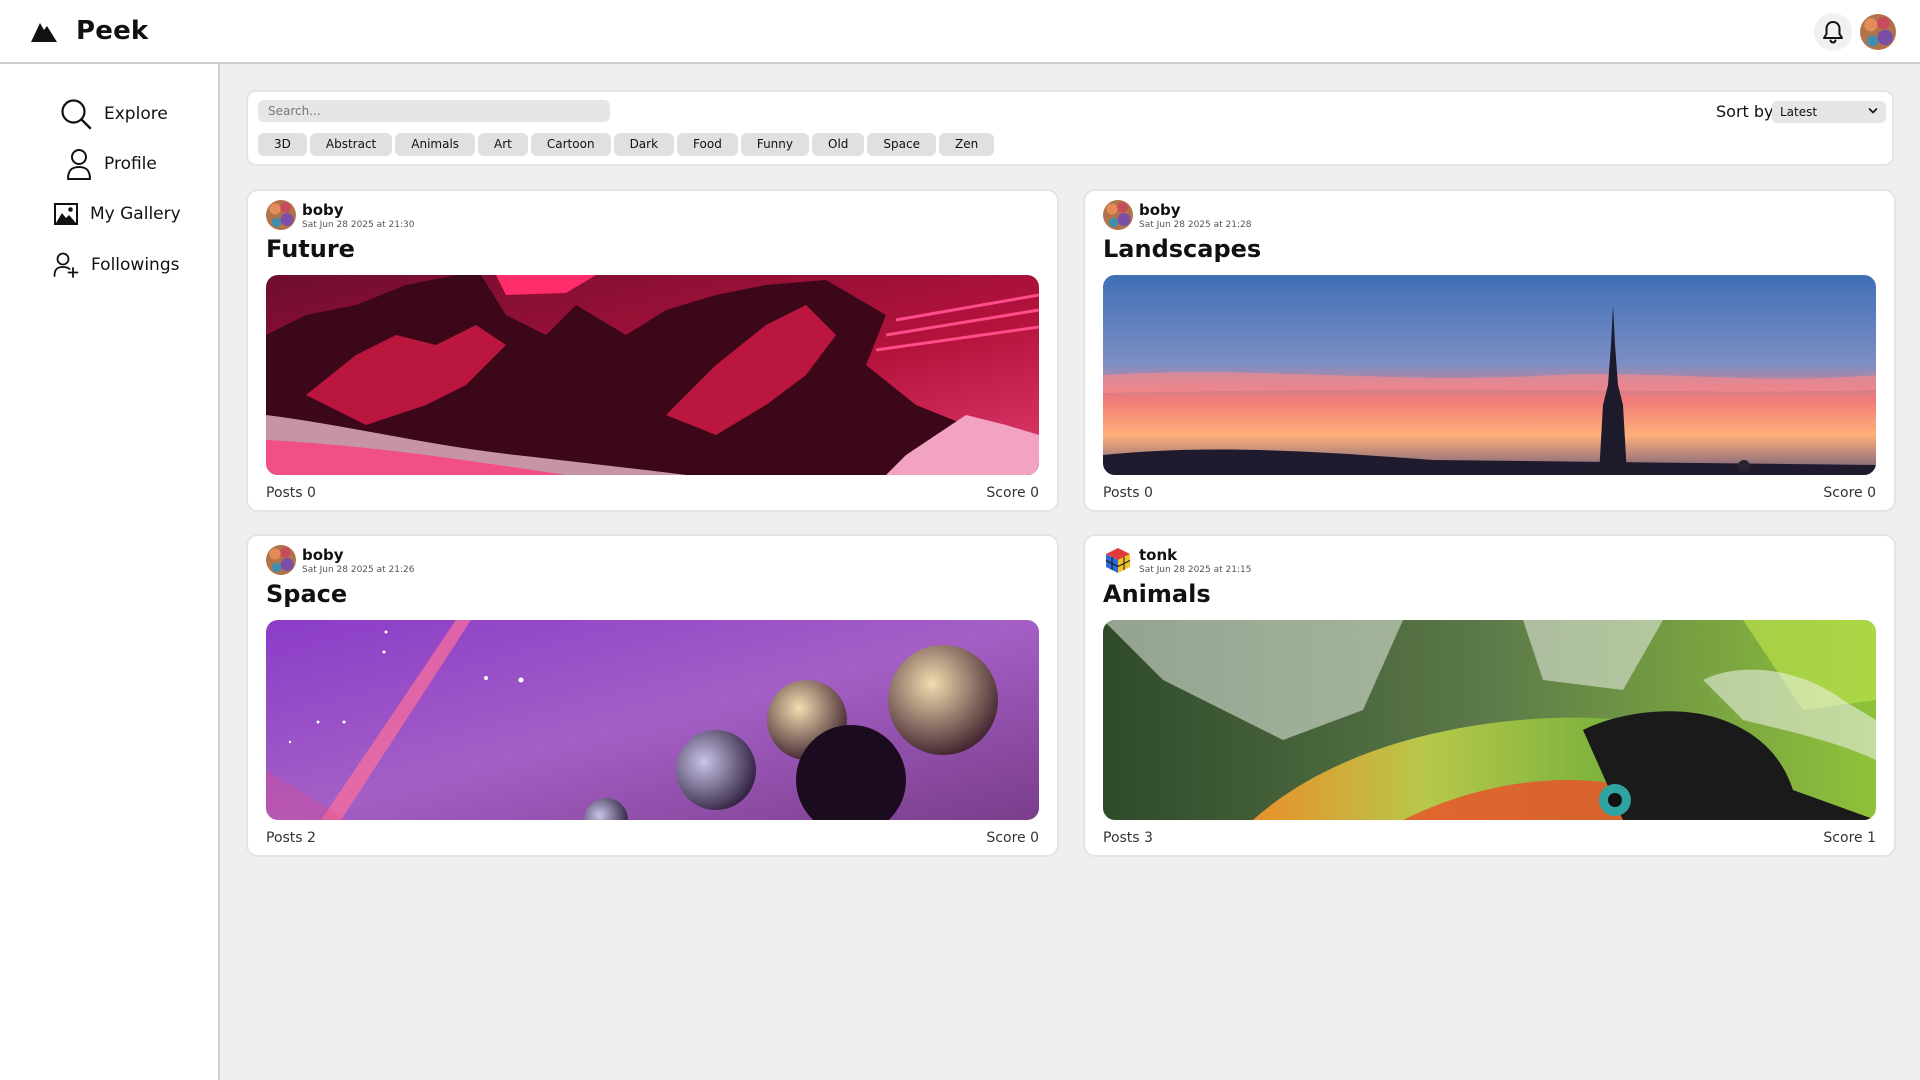 The image size is (1920, 1080). What do you see at coordinates (110, 572) in the screenshot?
I see `sidebar: Explore Profile My Gallery Followings` at bounding box center [110, 572].